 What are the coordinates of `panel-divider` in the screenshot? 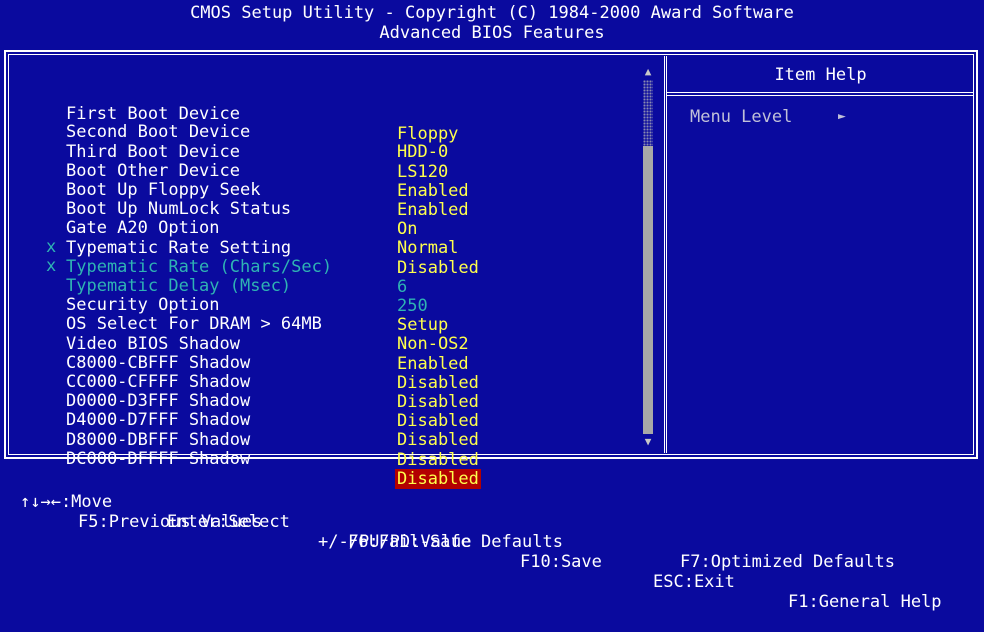 It's located at (665, 254).